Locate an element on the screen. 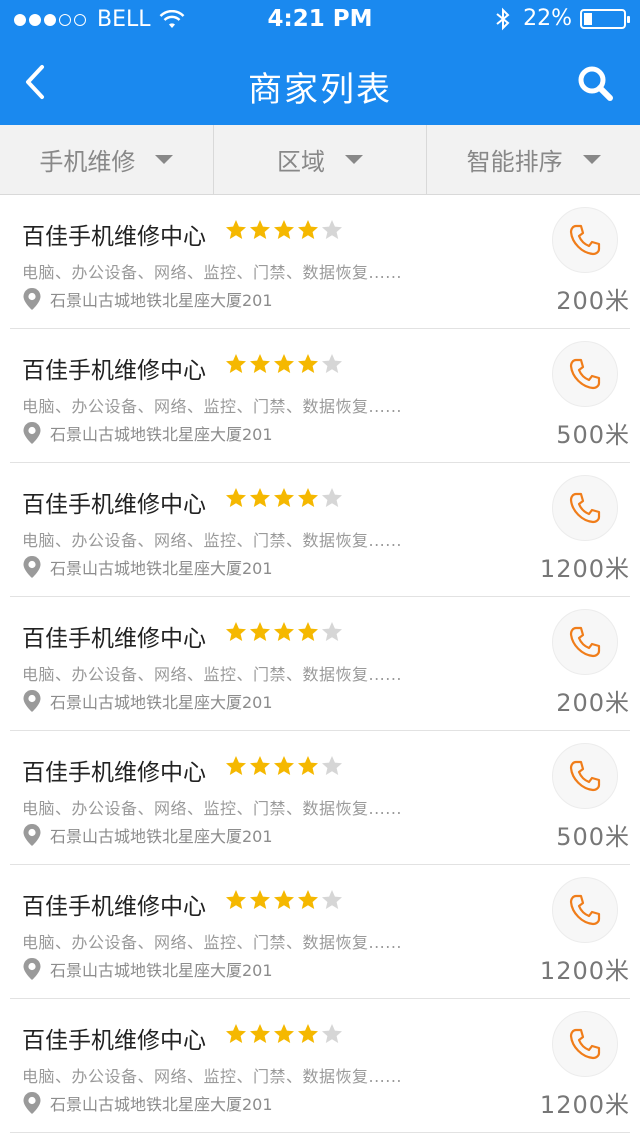  status-bar: BELL 4:21 PM 22% is located at coordinates (320, 20).